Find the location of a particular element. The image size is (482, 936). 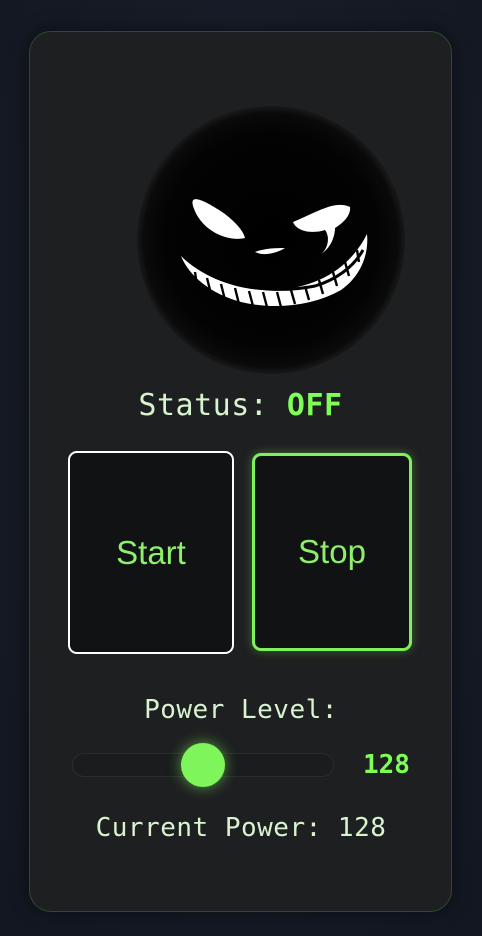

power-slider is located at coordinates (203, 765).